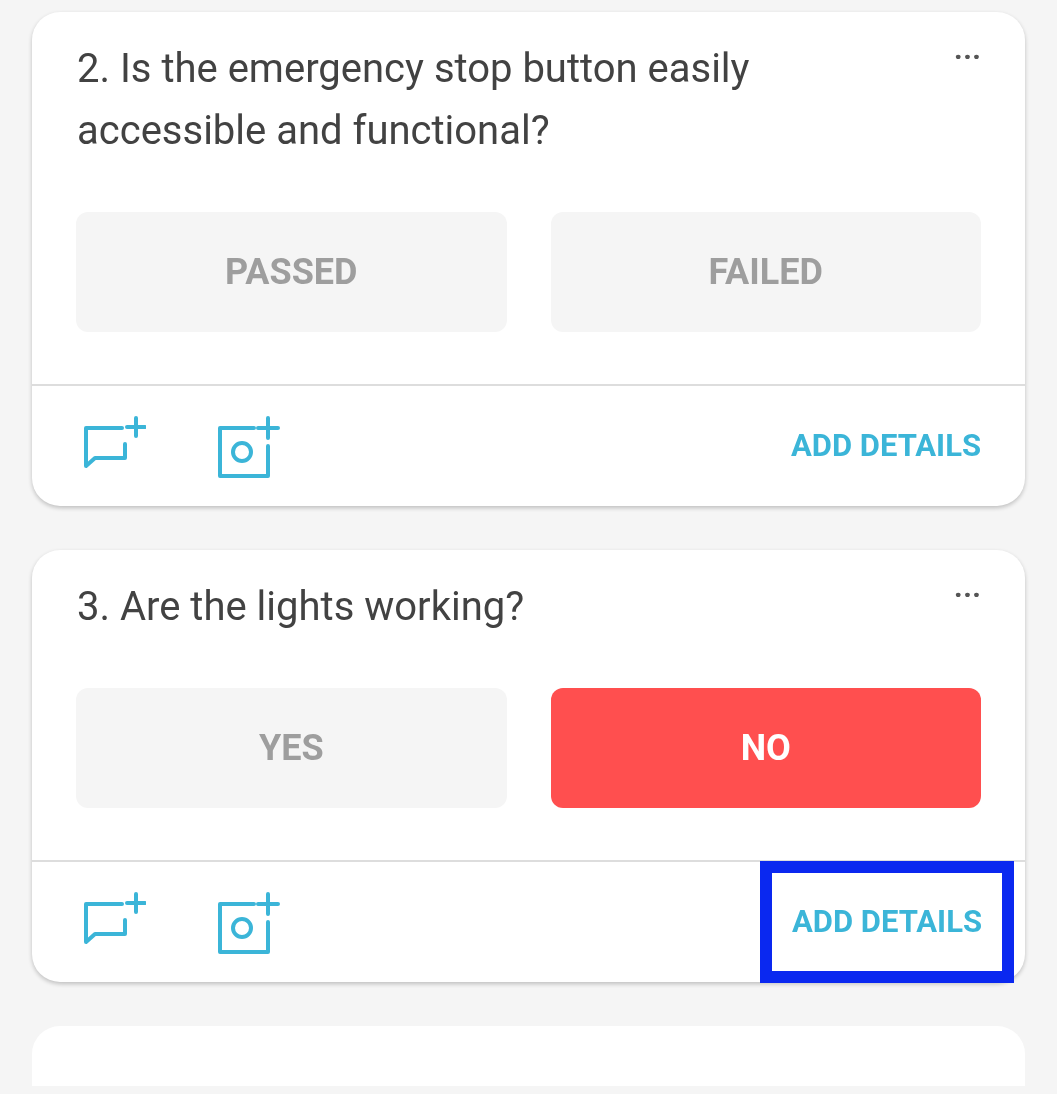 This screenshot has width=1057, height=1094. Describe the element at coordinates (765, 272) in the screenshot. I see `answer-option: FAILED` at that location.